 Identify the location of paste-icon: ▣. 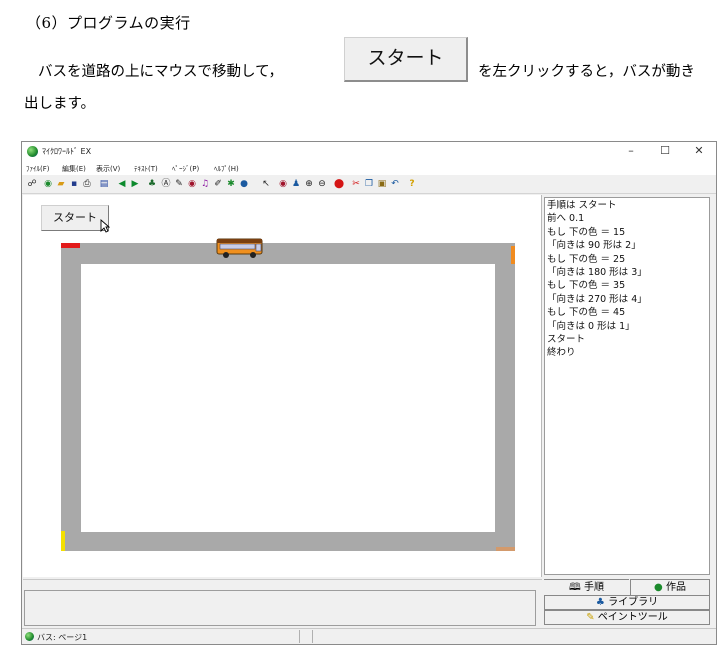
(382, 184).